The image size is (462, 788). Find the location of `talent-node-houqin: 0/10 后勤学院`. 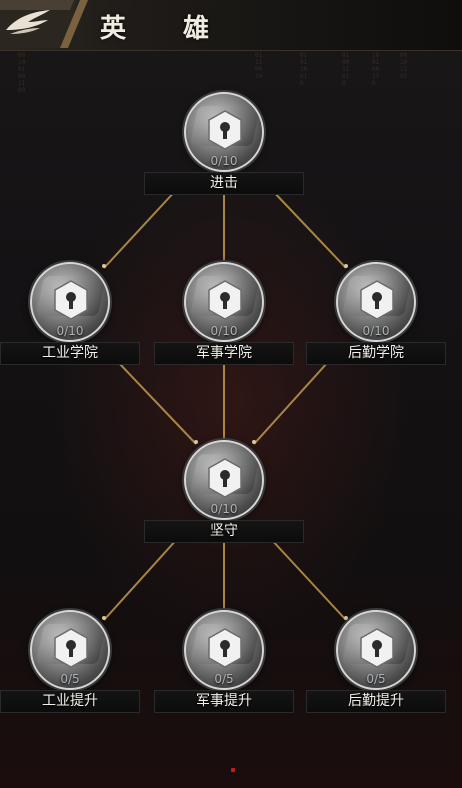

talent-node-houqin: 0/10 后勤学院 is located at coordinates (376, 327).